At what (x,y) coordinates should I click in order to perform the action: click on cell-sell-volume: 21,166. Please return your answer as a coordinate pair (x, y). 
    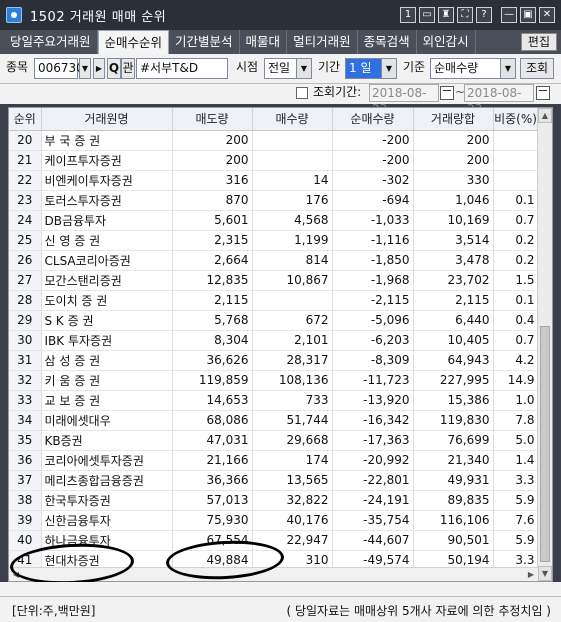
    Looking at the image, I should click on (212, 460).